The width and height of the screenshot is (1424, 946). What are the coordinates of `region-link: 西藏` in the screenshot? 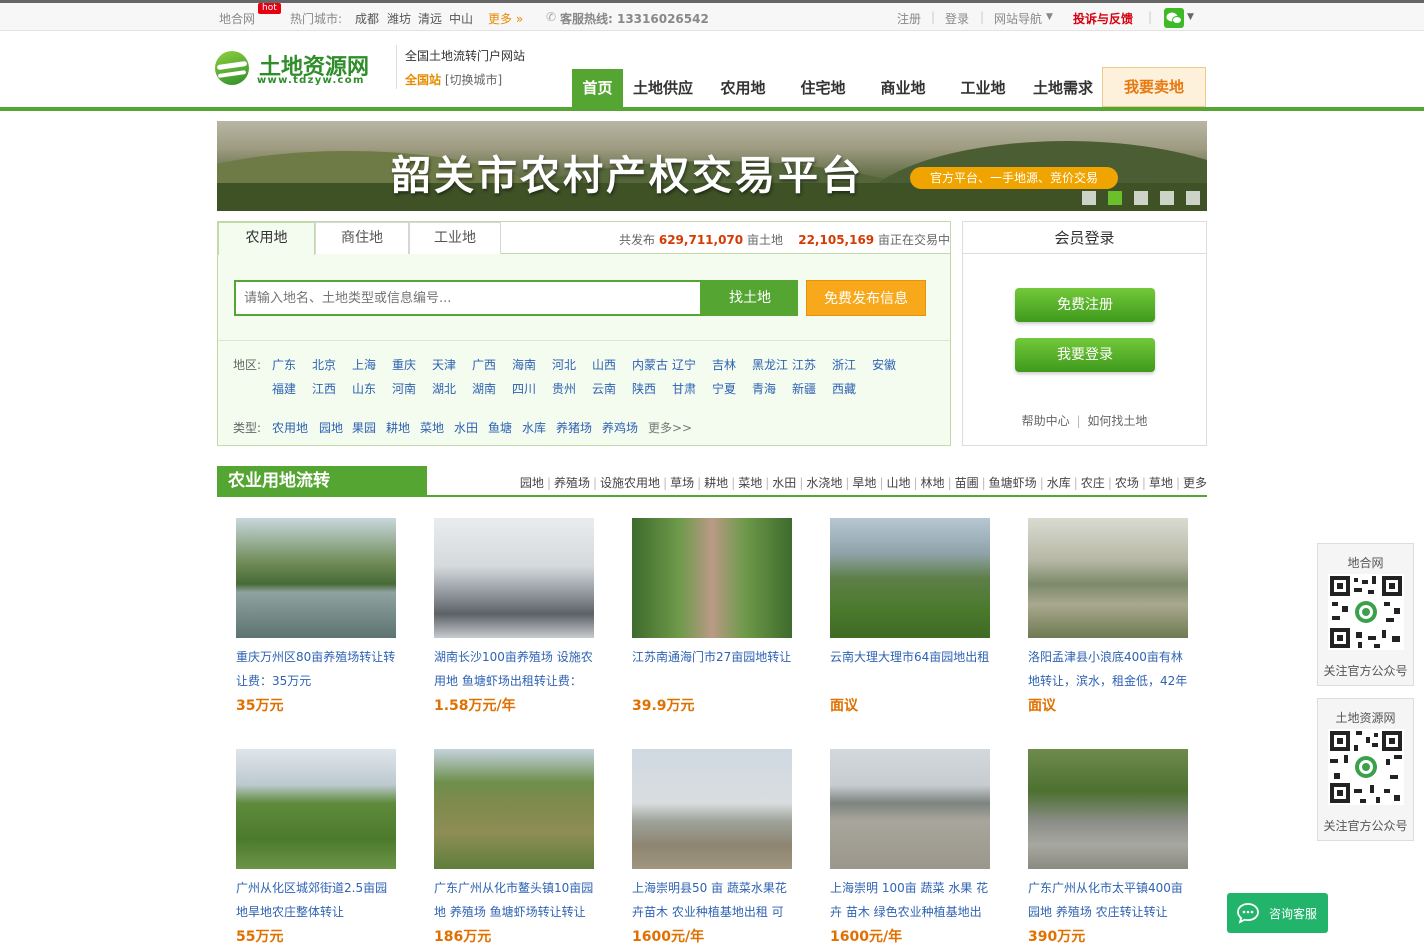 It's located at (844, 388).